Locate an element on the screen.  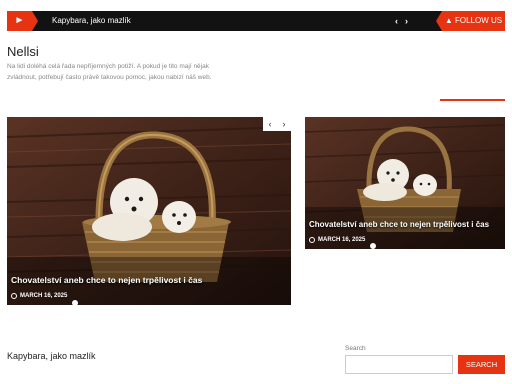
slider-nav: ‹ › is located at coordinates (277, 124).